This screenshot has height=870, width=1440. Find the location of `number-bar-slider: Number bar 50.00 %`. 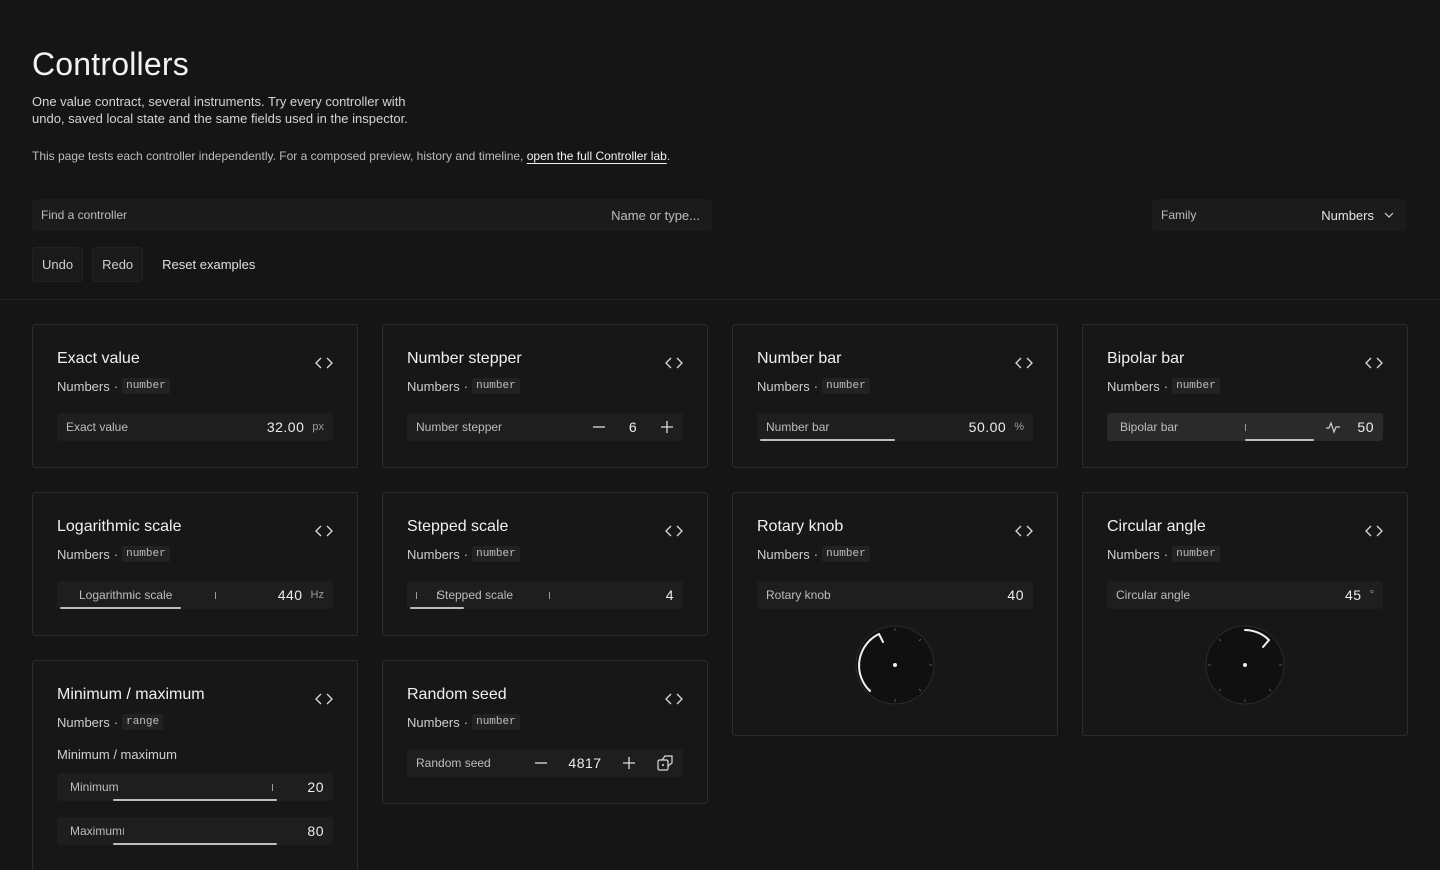

number-bar-slider: Number bar 50.00 % is located at coordinates (895, 427).